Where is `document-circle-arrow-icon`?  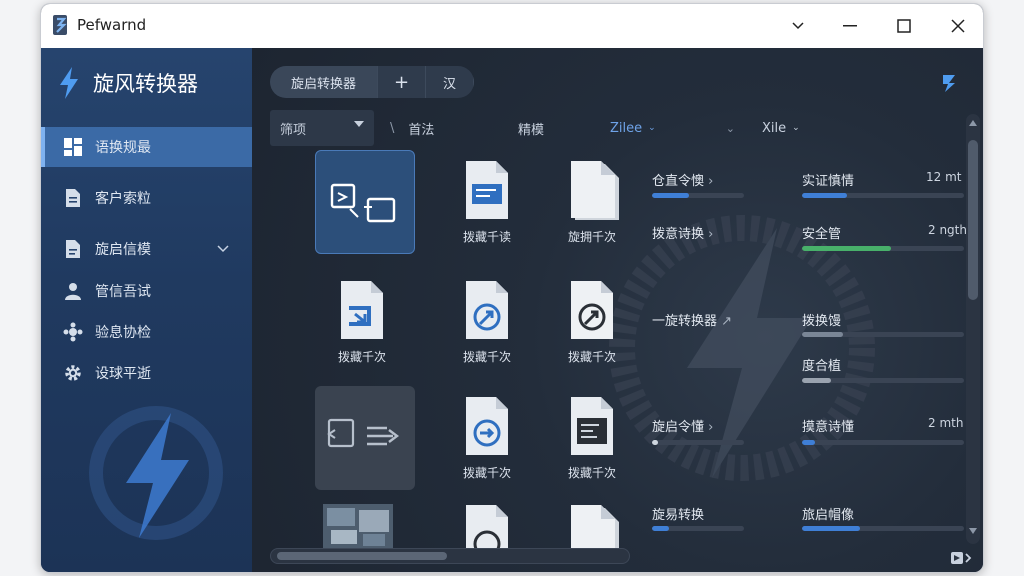
document-circle-arrow-icon is located at coordinates (487, 310).